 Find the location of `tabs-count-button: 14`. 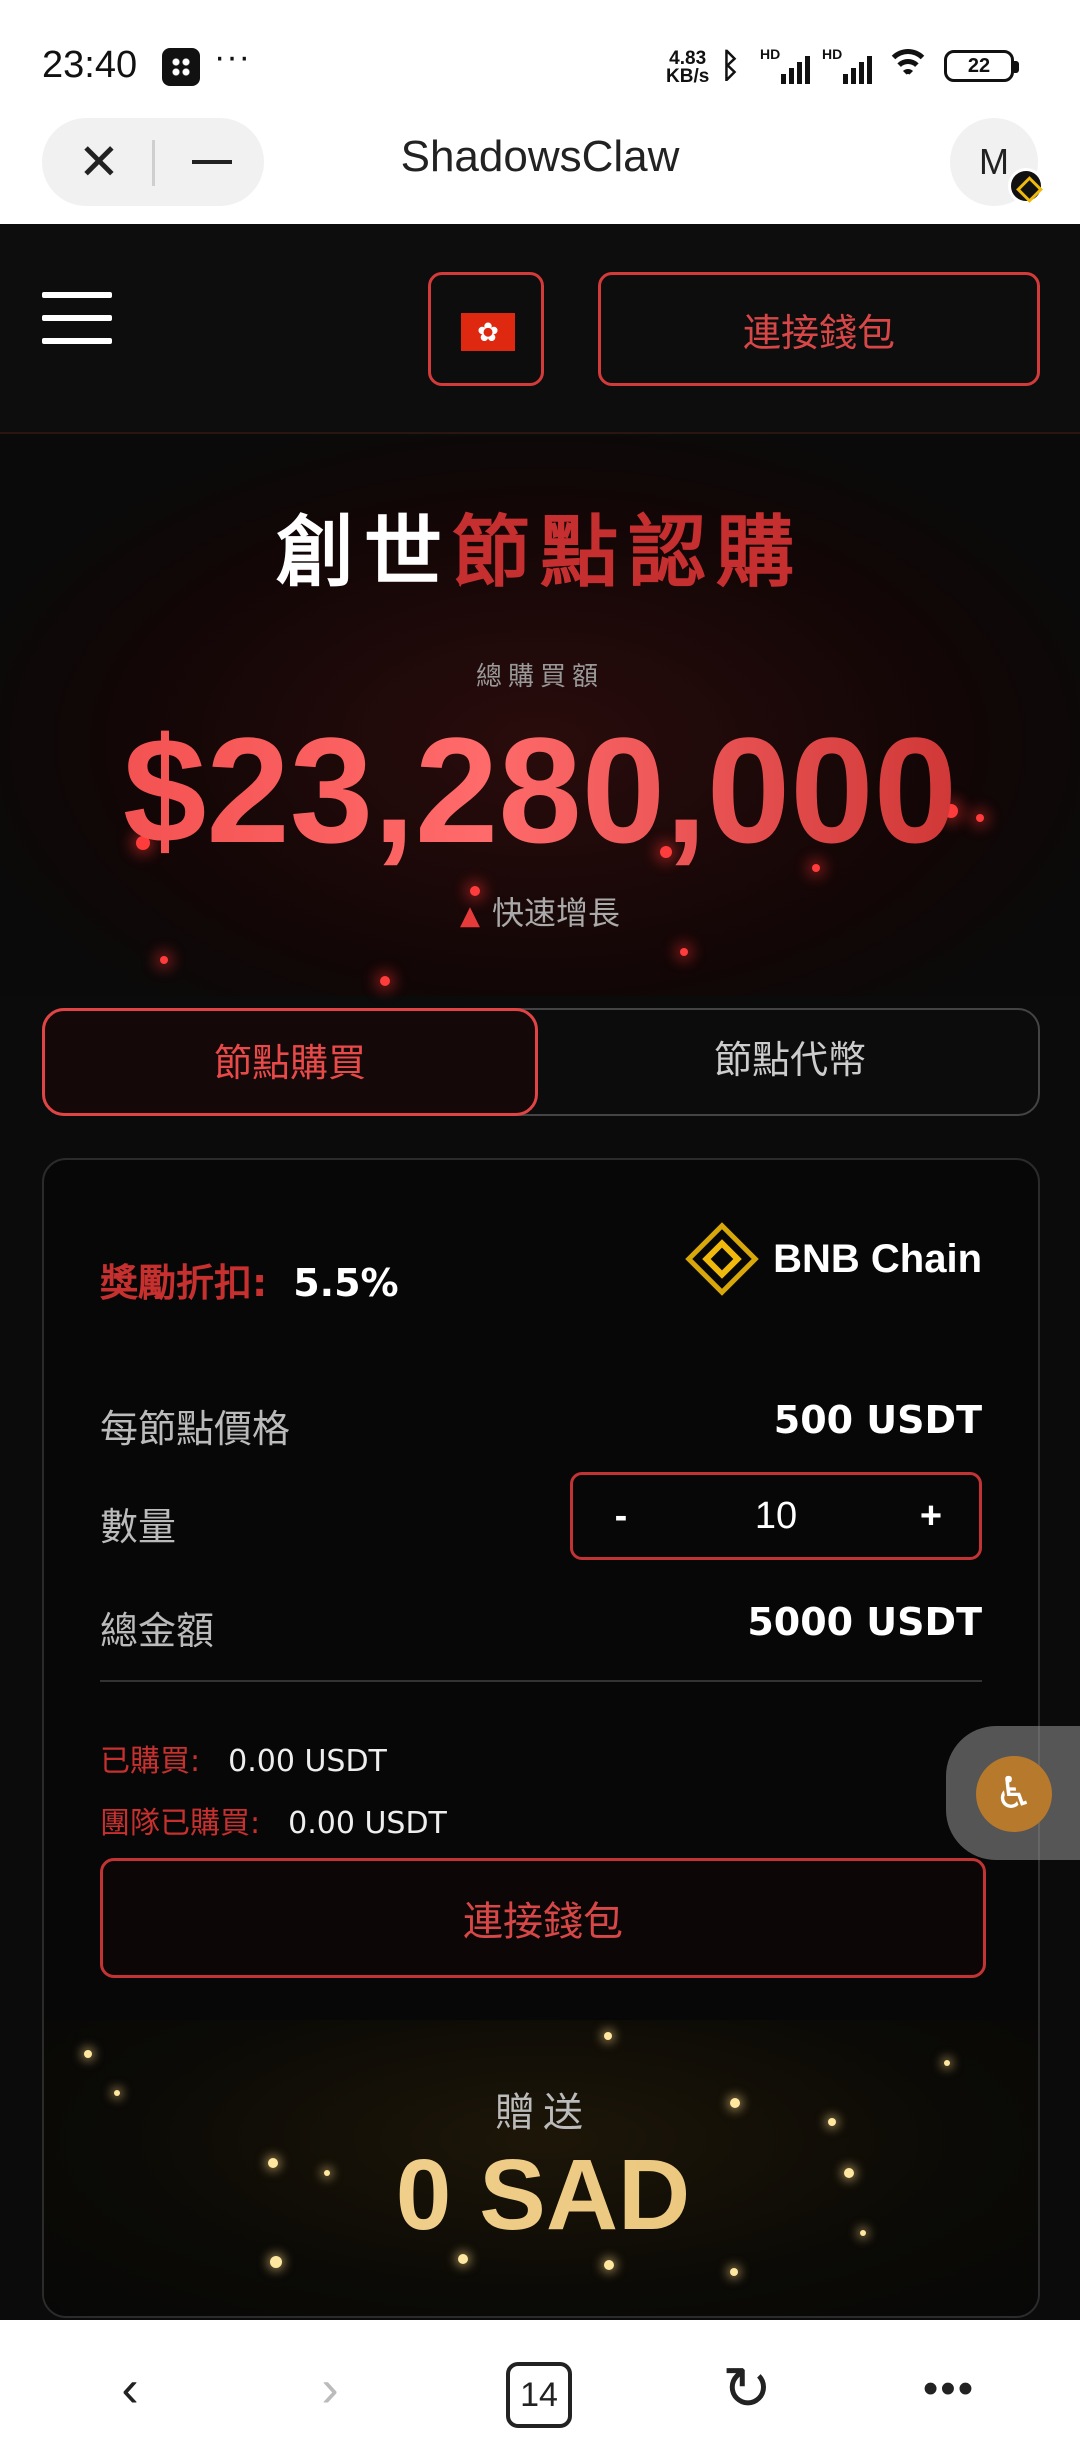

tabs-count-button: 14 is located at coordinates (539, 2395).